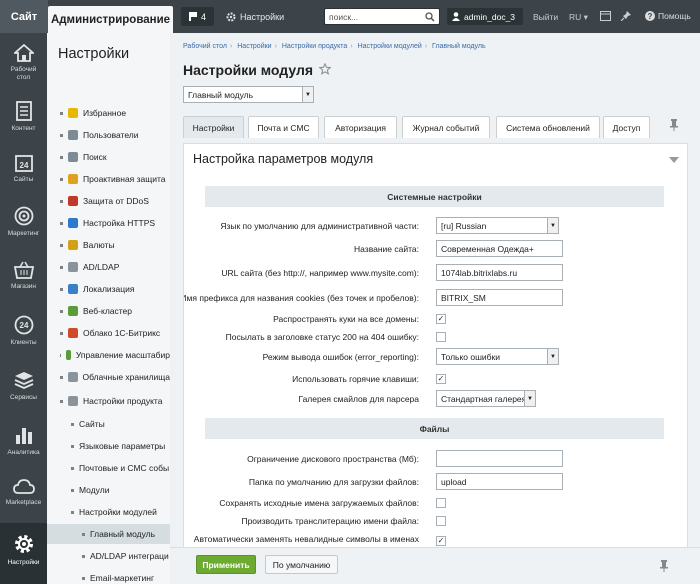  Describe the element at coordinates (110, 19) in the screenshot. I see `admin-tab: Администрирование` at that location.